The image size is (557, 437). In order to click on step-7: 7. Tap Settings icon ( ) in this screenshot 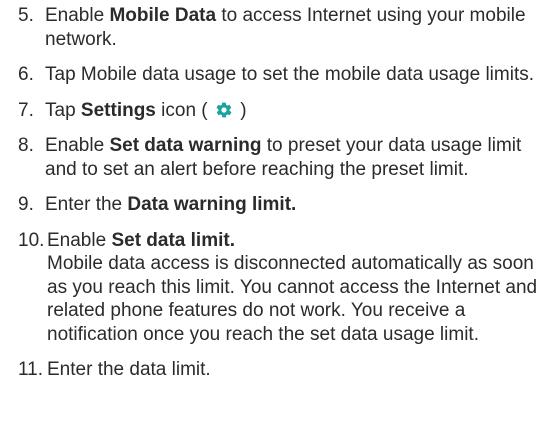, I will do `click(287, 111)`.